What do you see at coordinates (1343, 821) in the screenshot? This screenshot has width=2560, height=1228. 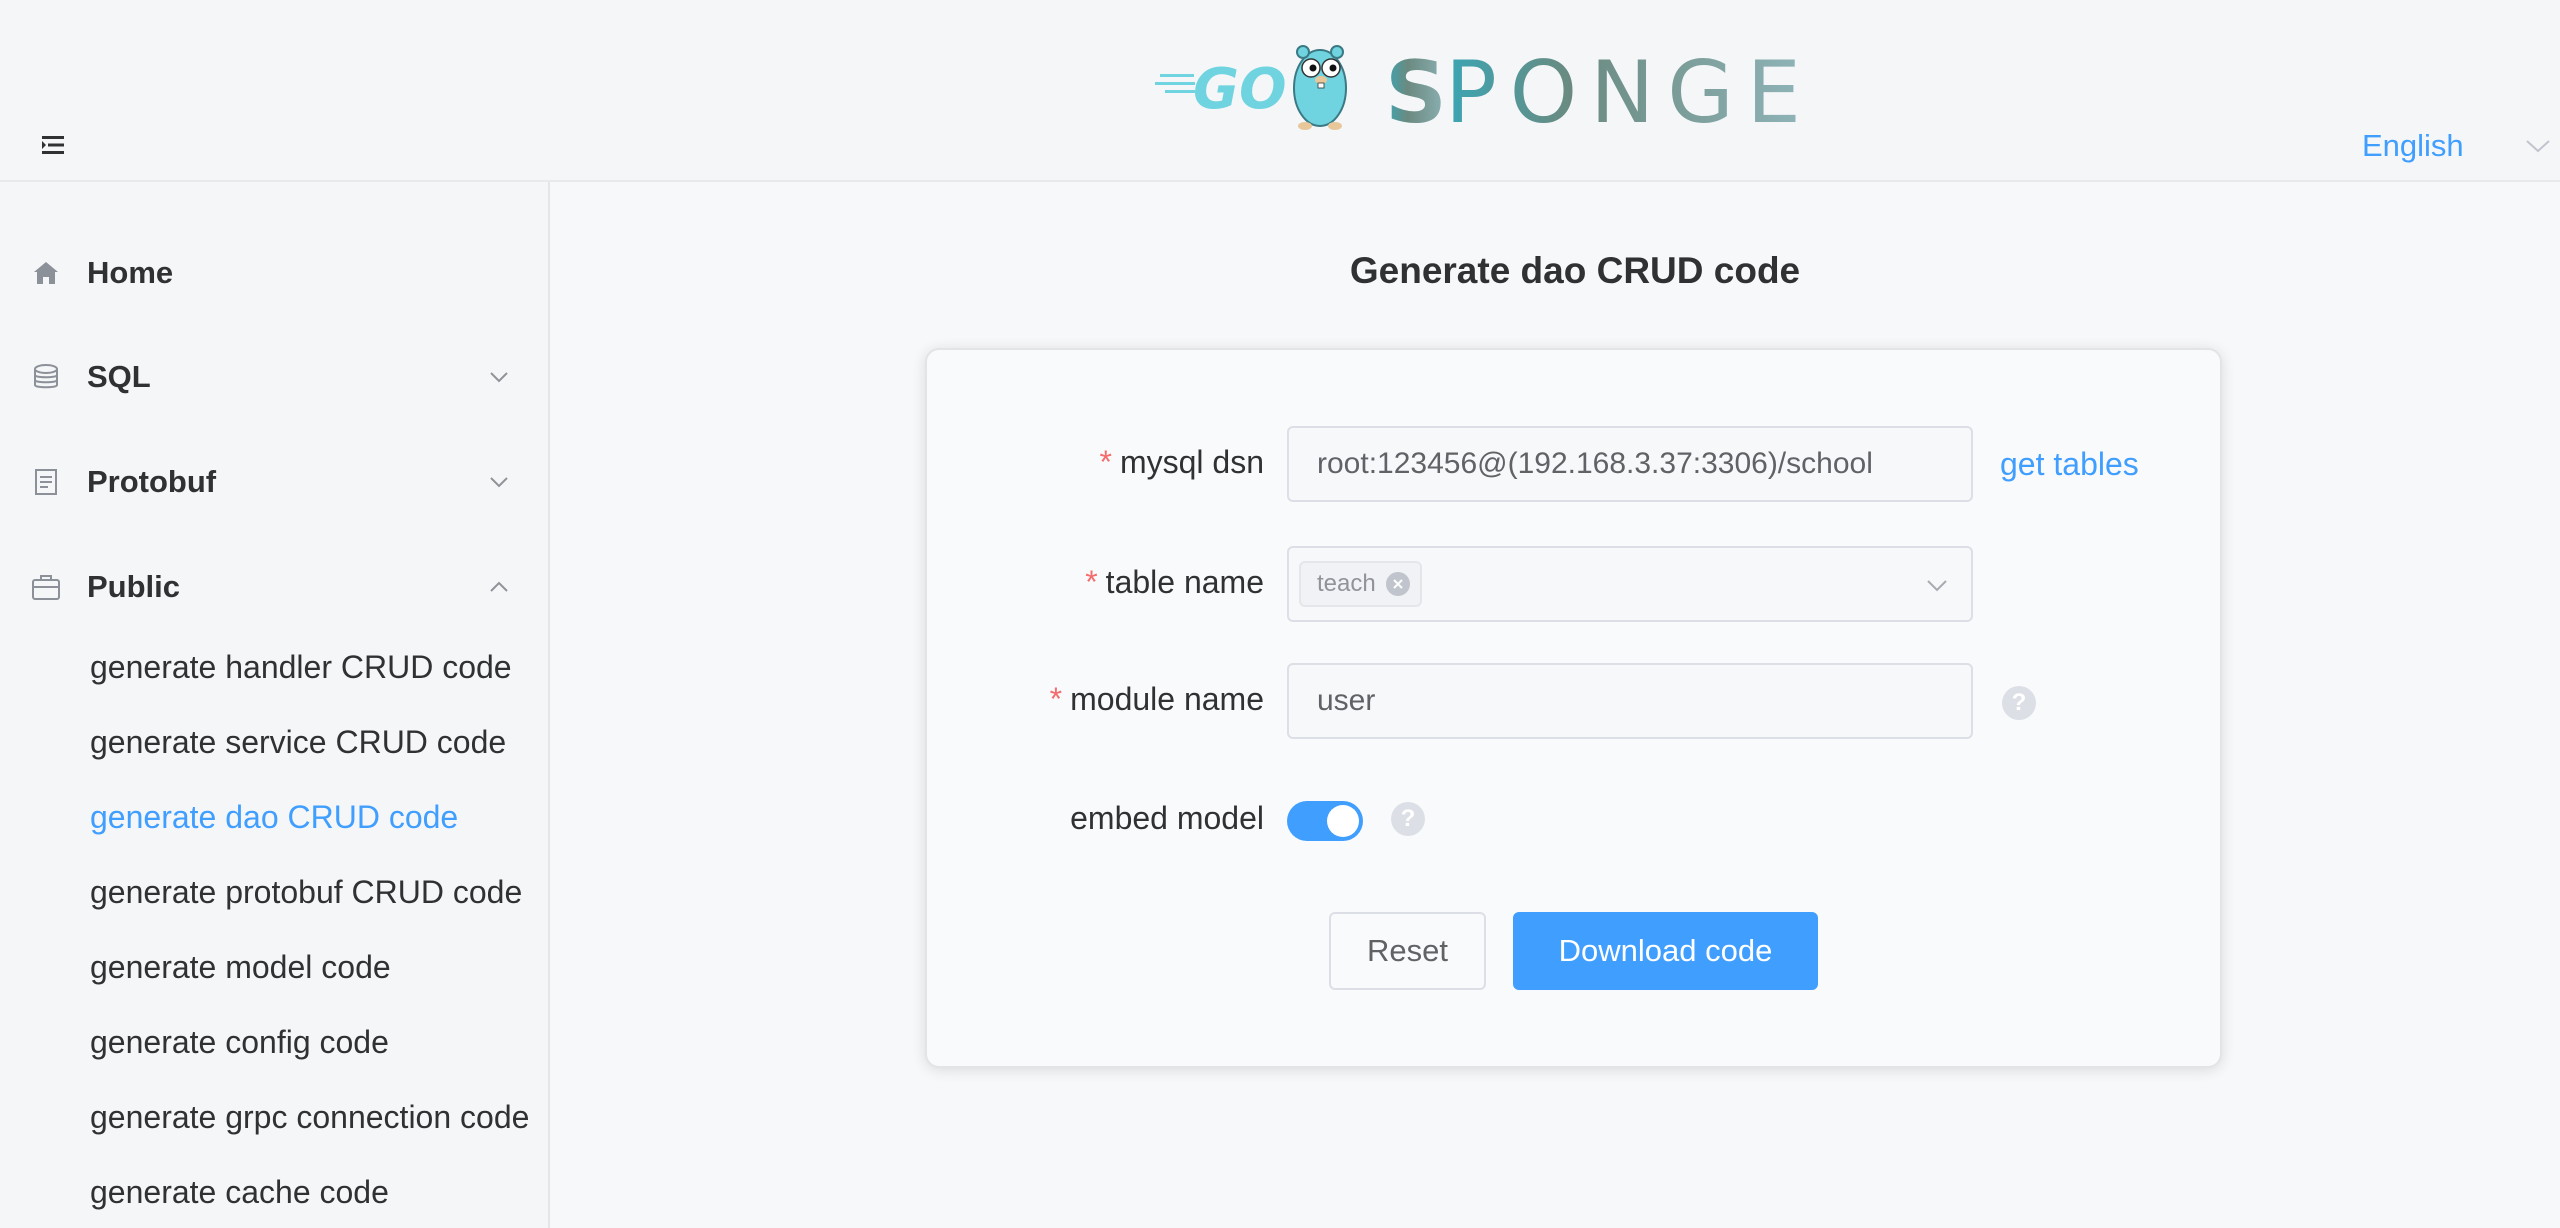 I see `toggle-knob` at bounding box center [1343, 821].